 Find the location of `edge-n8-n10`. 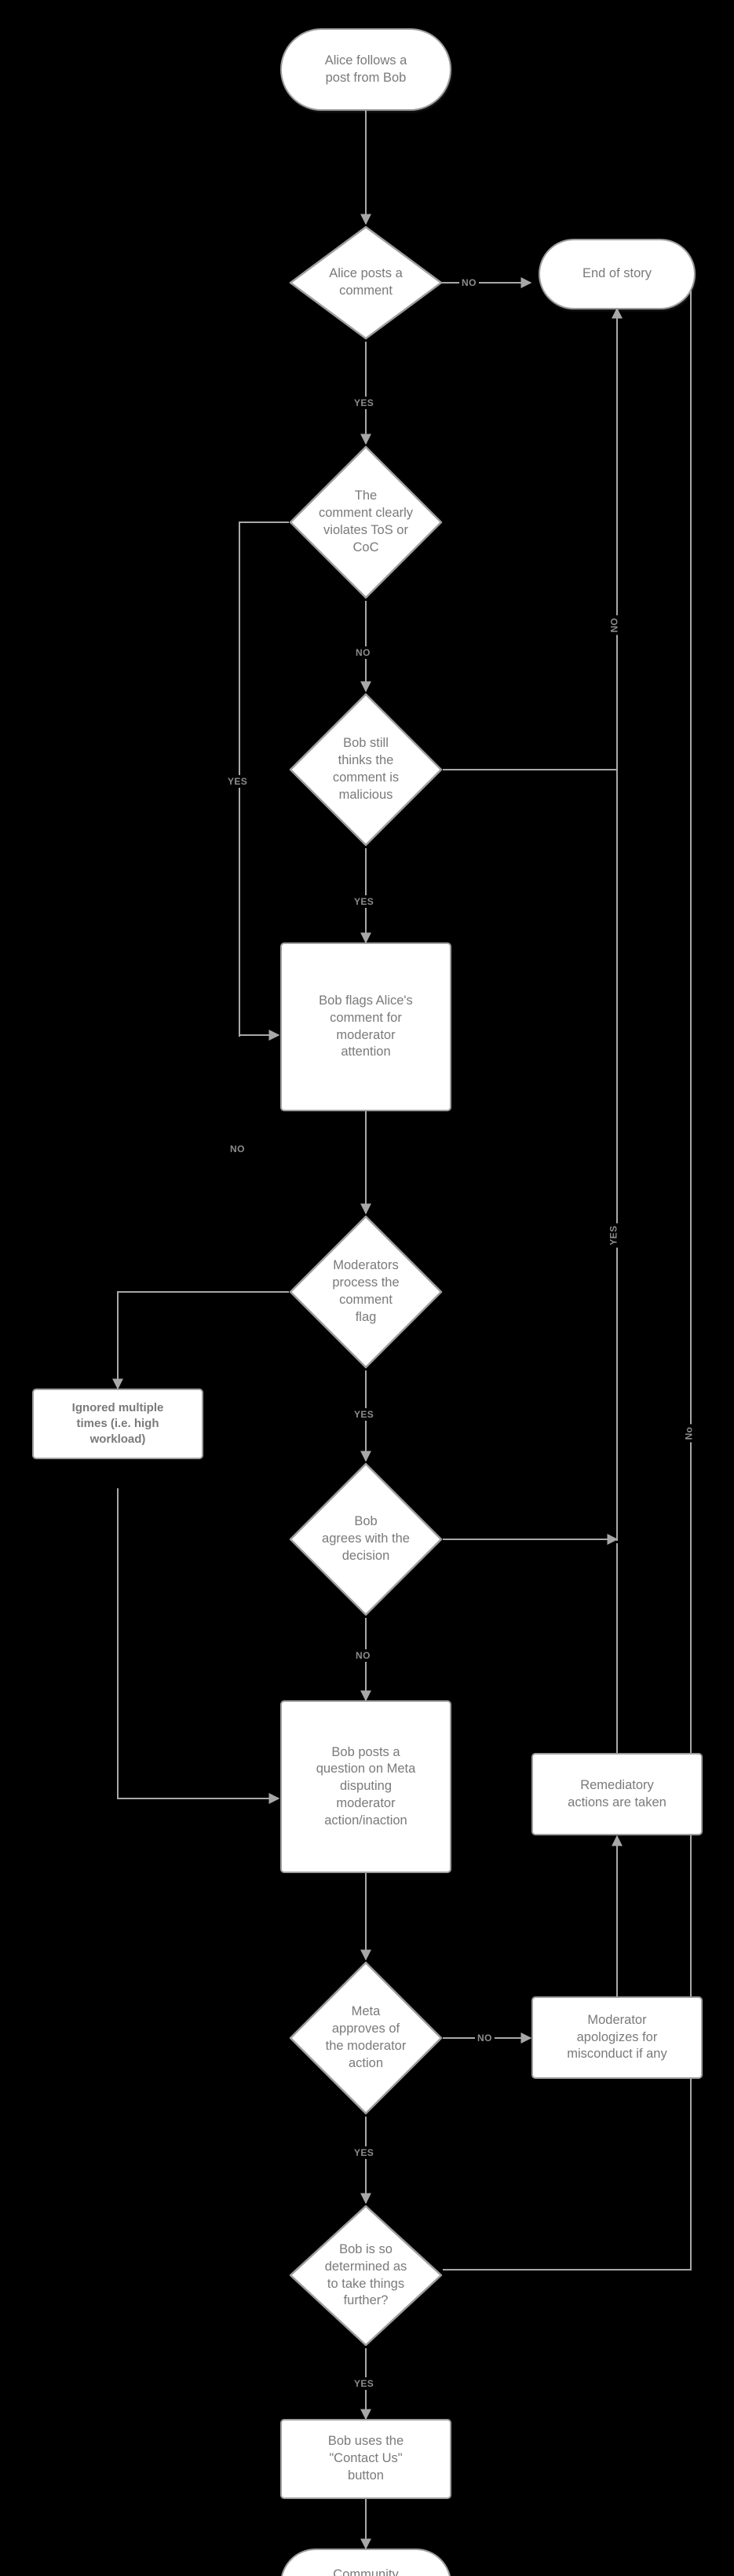

edge-n8-n10 is located at coordinates (199, 1646).